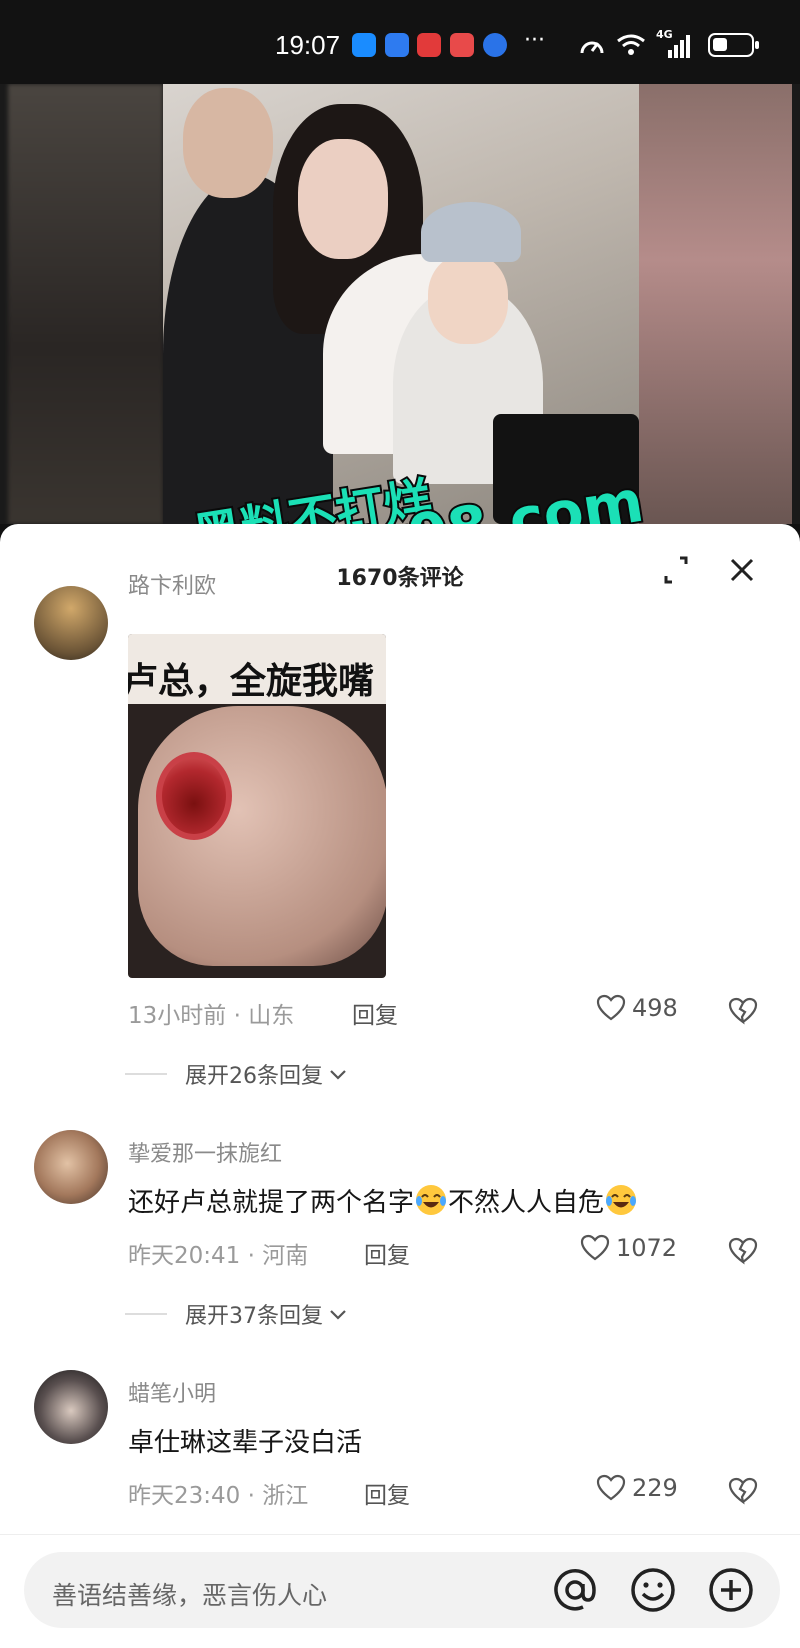 The height and width of the screenshot is (1648, 800). Describe the element at coordinates (85, 304) in the screenshot. I see `video-blur-left` at that location.